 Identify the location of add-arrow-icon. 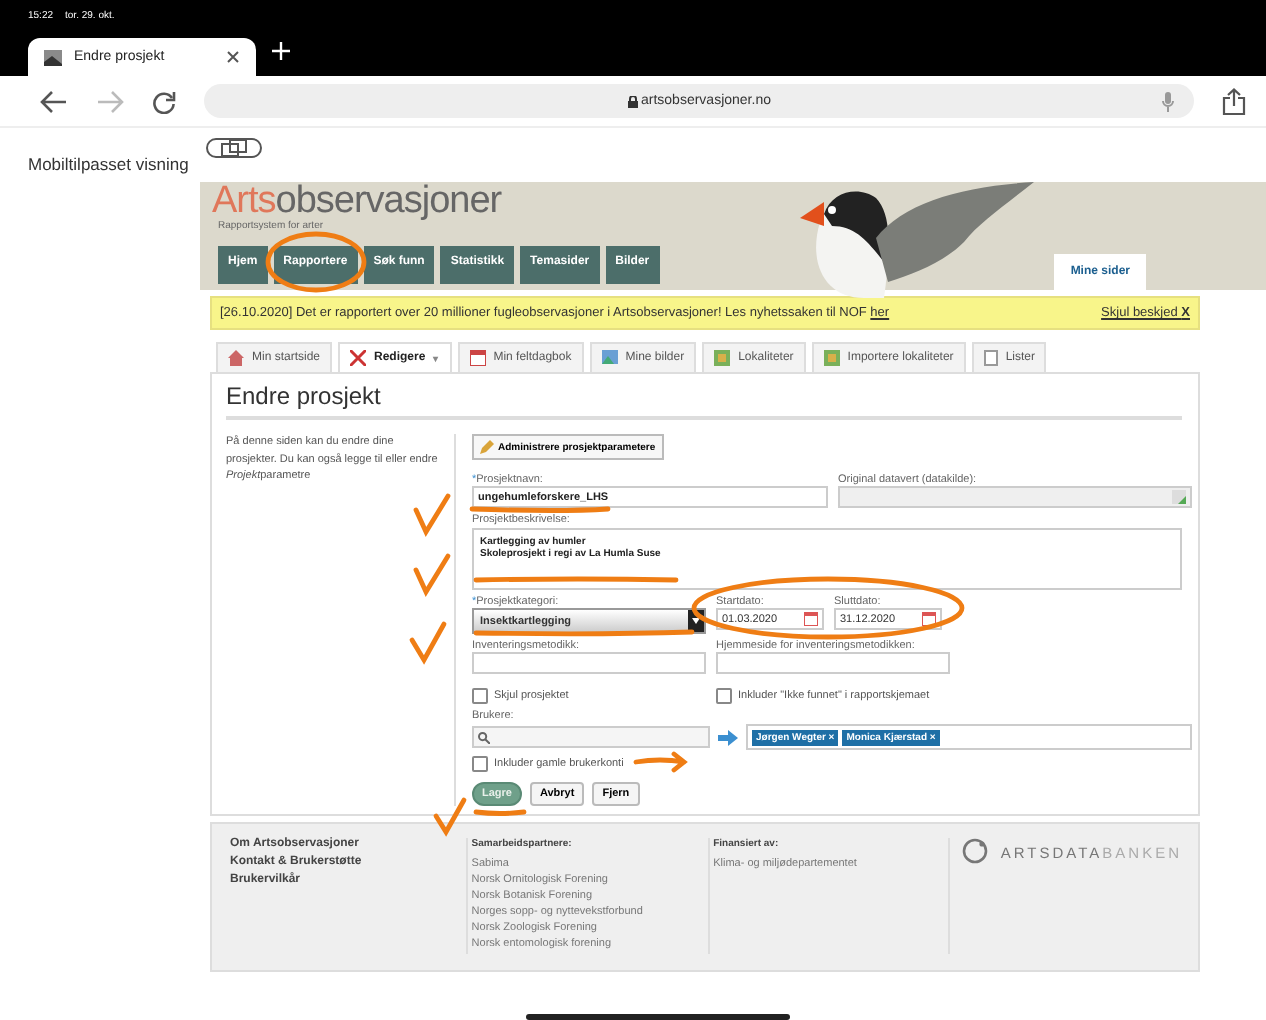
(728, 737).